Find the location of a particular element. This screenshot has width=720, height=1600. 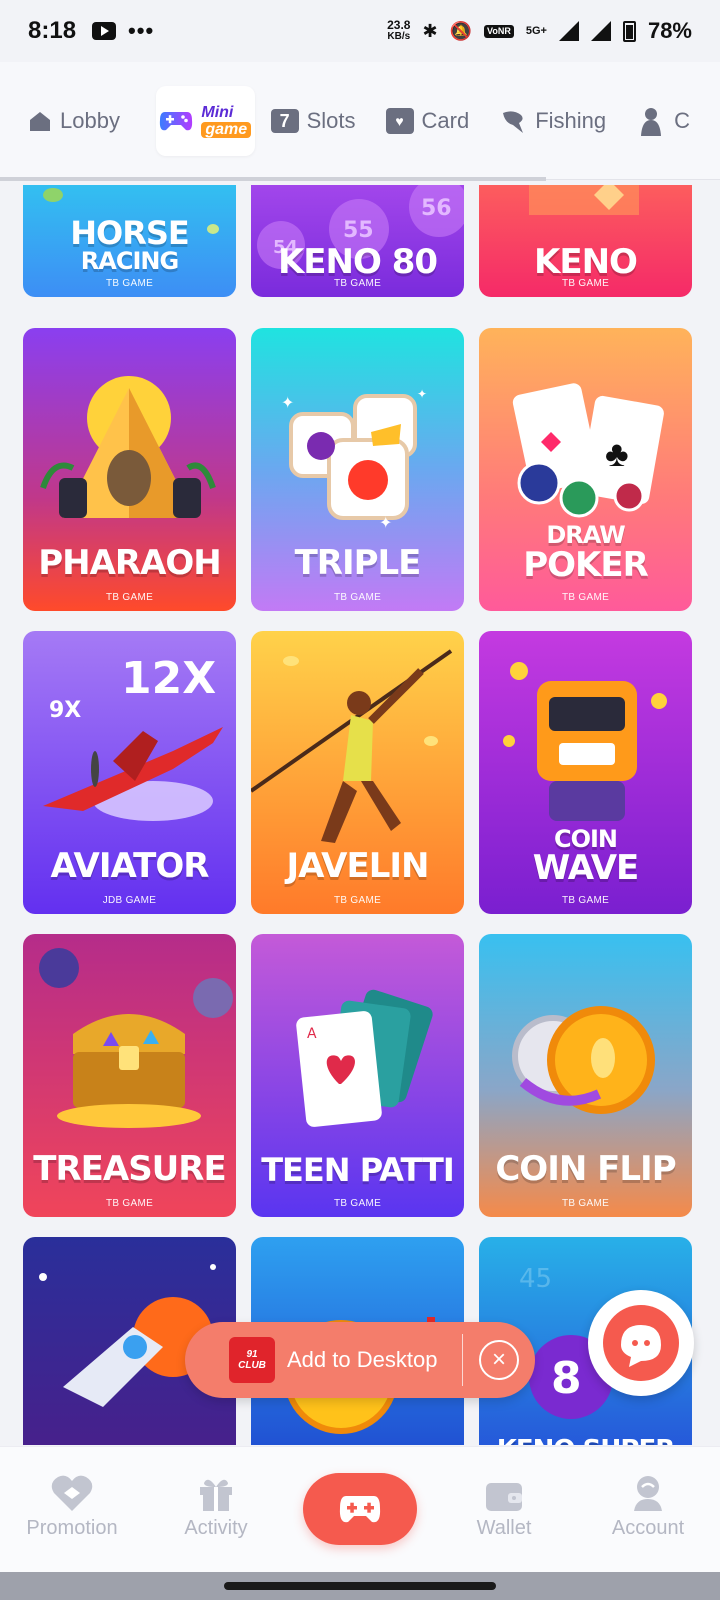

customer-service-button is located at coordinates (641, 1343).